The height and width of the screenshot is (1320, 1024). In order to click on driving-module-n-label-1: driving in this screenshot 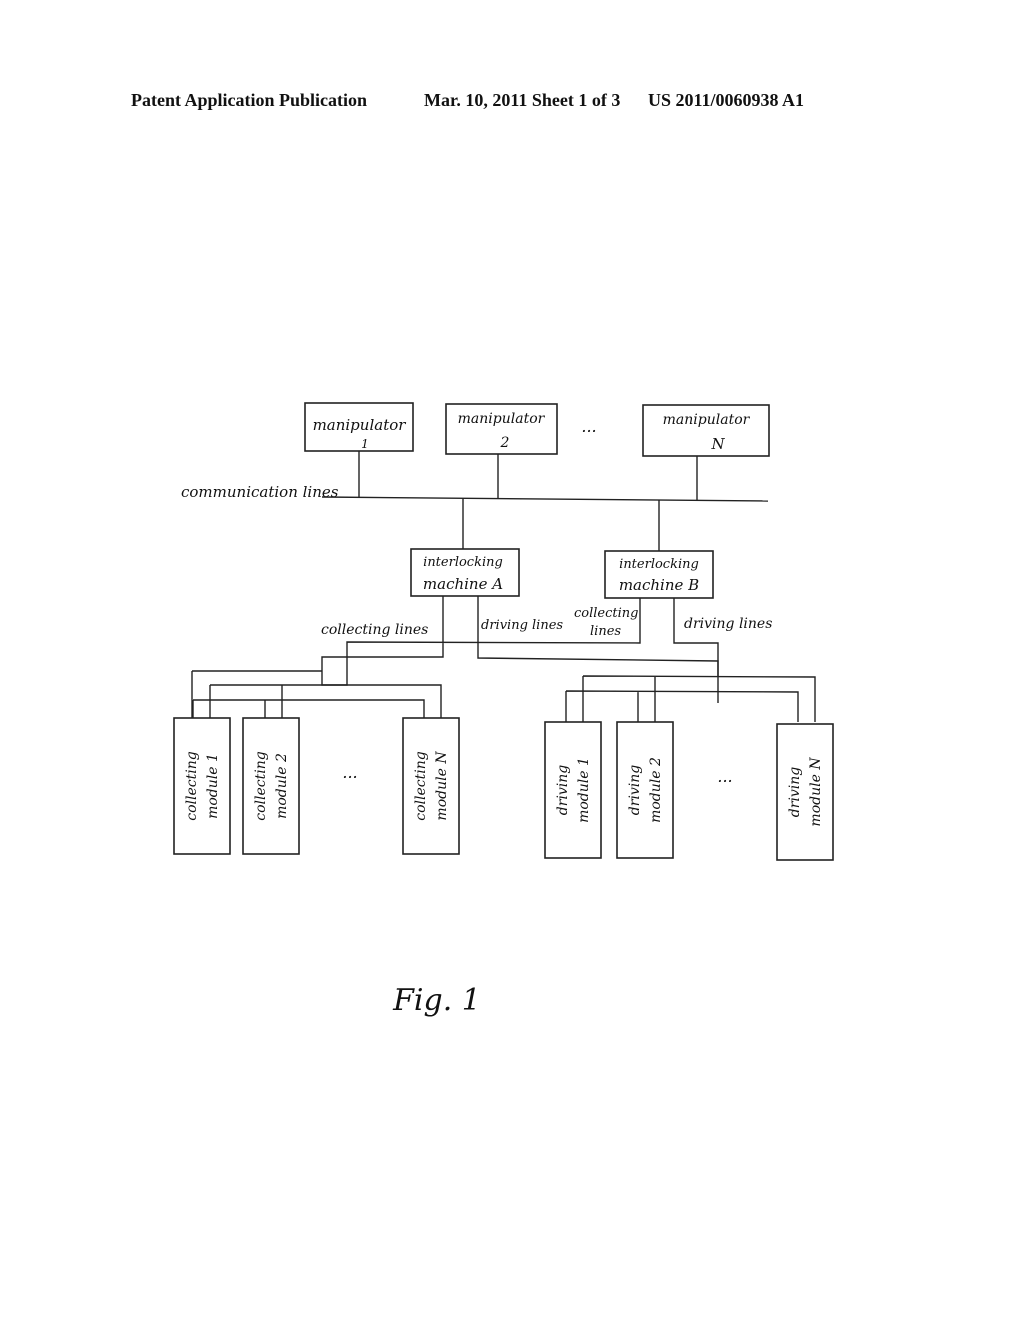, I will do `click(795, 792)`.